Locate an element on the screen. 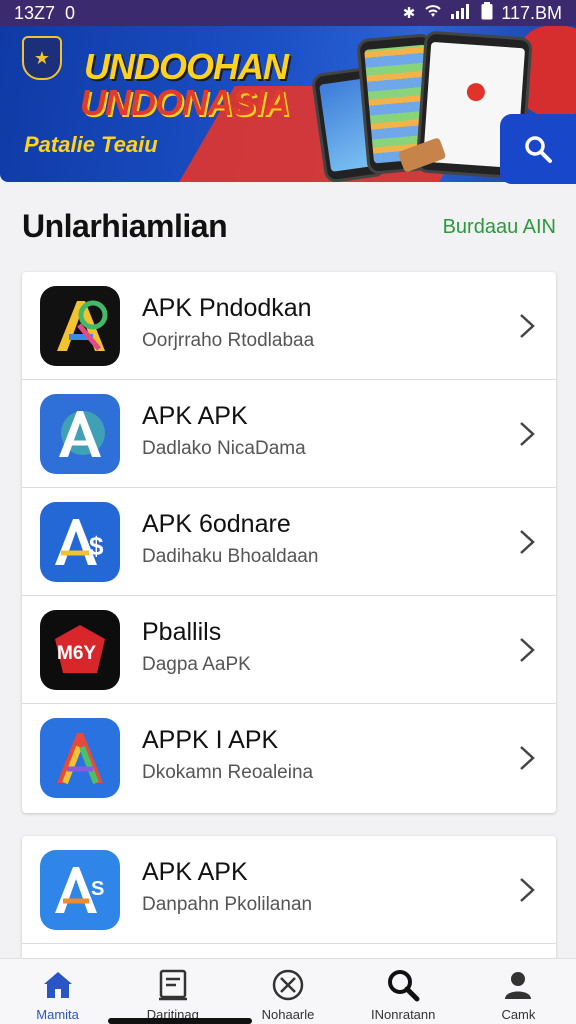  blue-a-icon is located at coordinates (80, 434).